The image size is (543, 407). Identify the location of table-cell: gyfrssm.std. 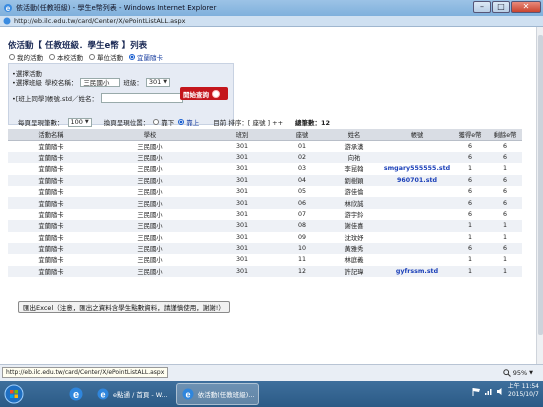
(417, 271).